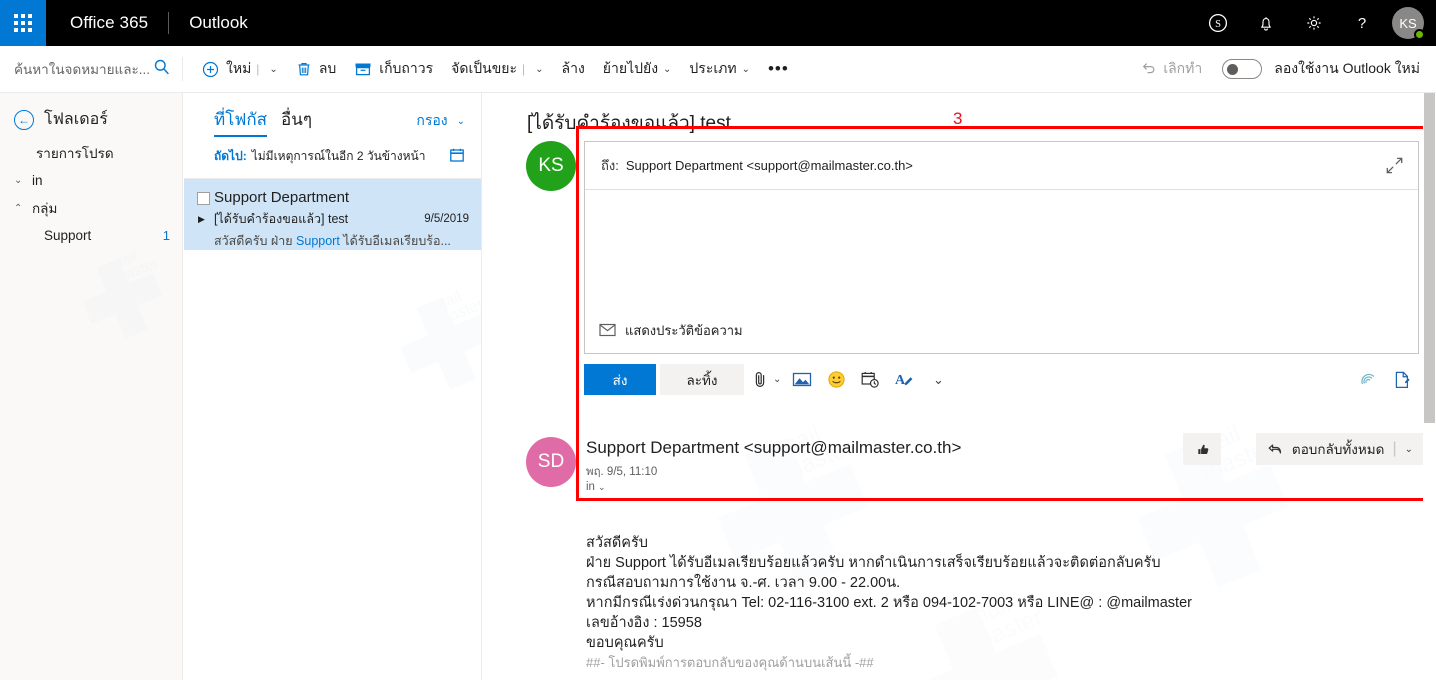 The height and width of the screenshot is (680, 1436). Describe the element at coordinates (1314, 23) in the screenshot. I see `settings-gear-icon` at that location.